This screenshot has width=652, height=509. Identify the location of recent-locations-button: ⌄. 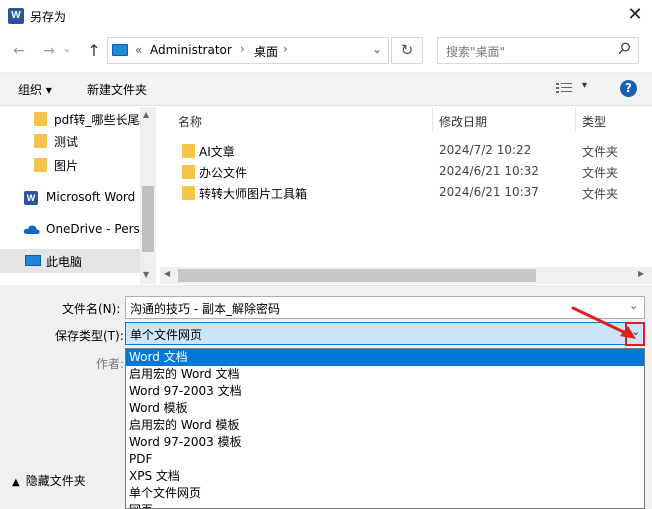
(67, 49).